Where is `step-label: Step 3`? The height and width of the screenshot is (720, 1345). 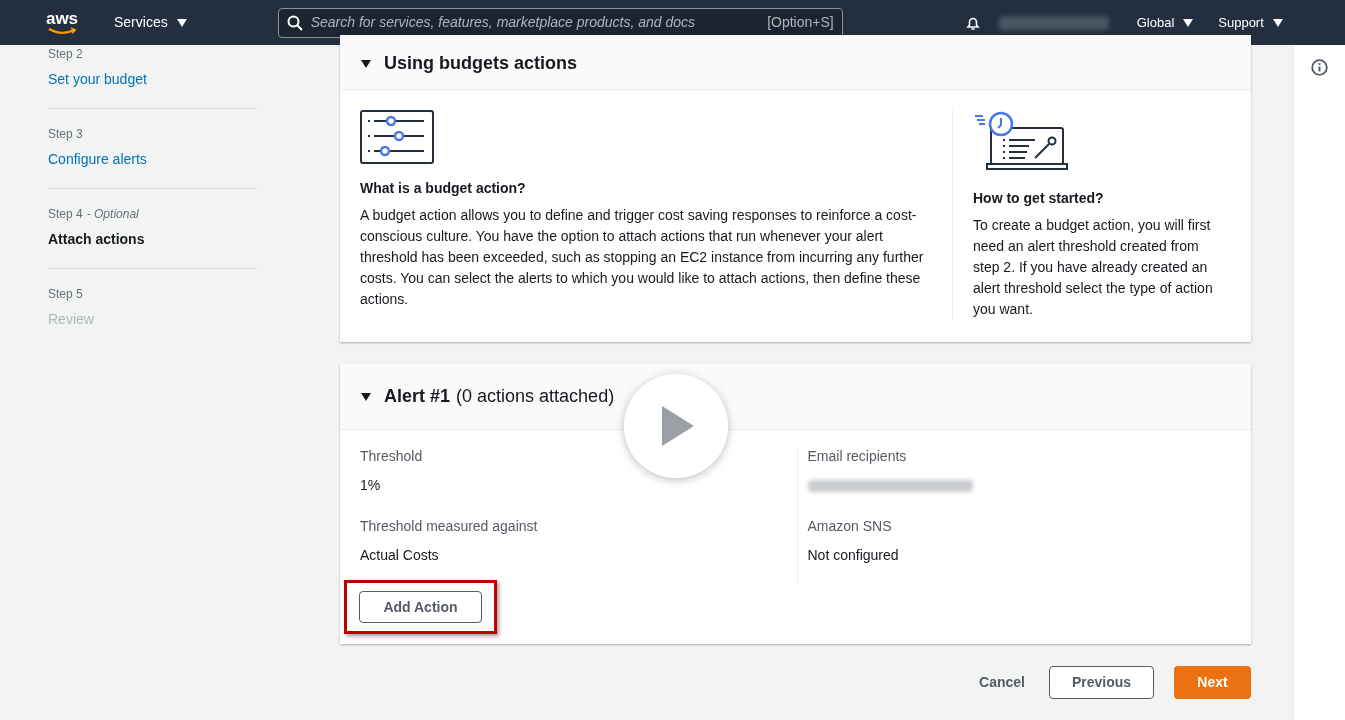
step-label: Step 3 is located at coordinates (66, 134).